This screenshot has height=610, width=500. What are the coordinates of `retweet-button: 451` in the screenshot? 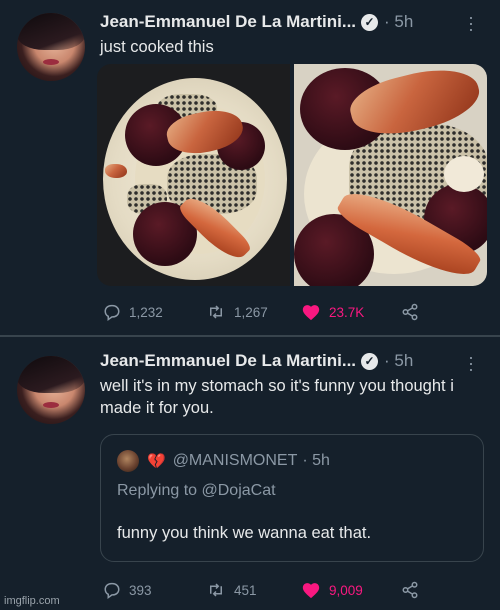 It's located at (253, 590).